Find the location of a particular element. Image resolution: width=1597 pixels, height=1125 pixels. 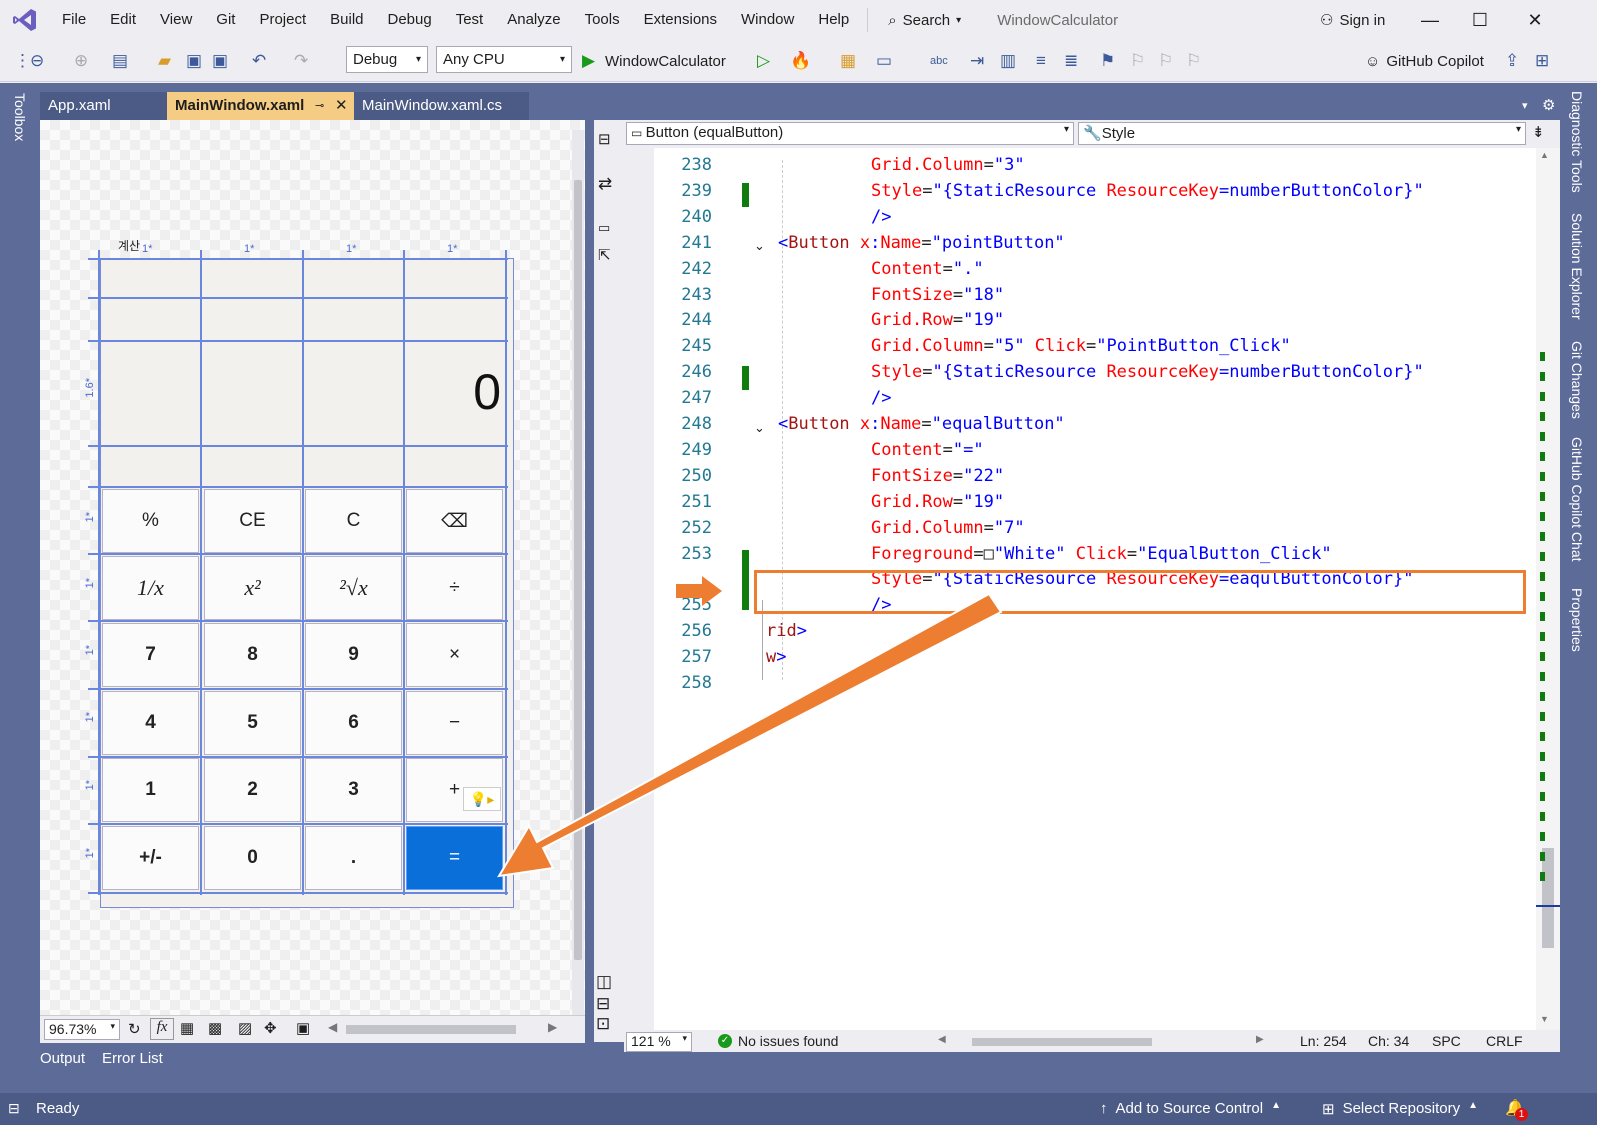

calc-button: +/- is located at coordinates (150, 858).